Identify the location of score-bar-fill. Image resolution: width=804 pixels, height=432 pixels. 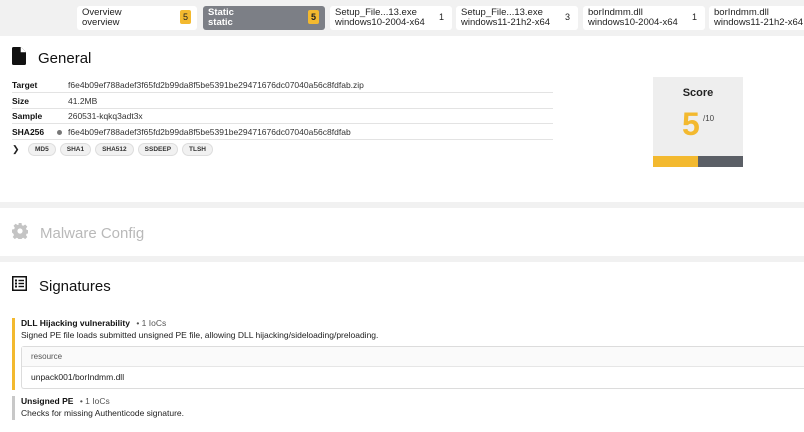
(675, 161).